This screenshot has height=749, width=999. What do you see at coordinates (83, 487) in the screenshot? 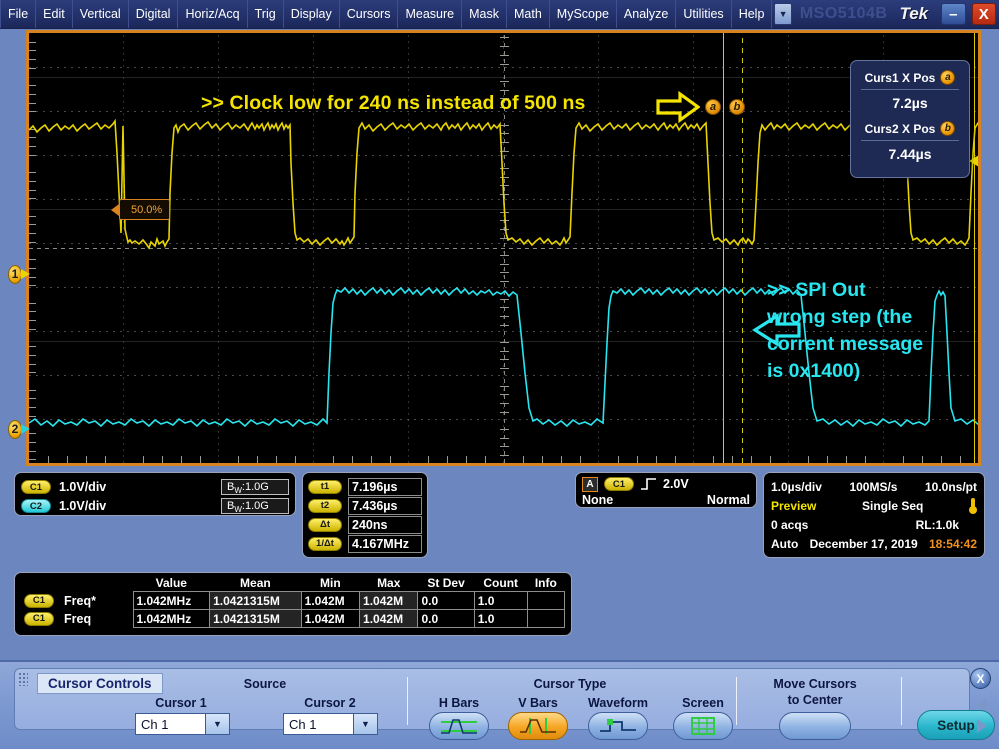
I see `channel1-scale-value: 1.0V/div` at bounding box center [83, 487].